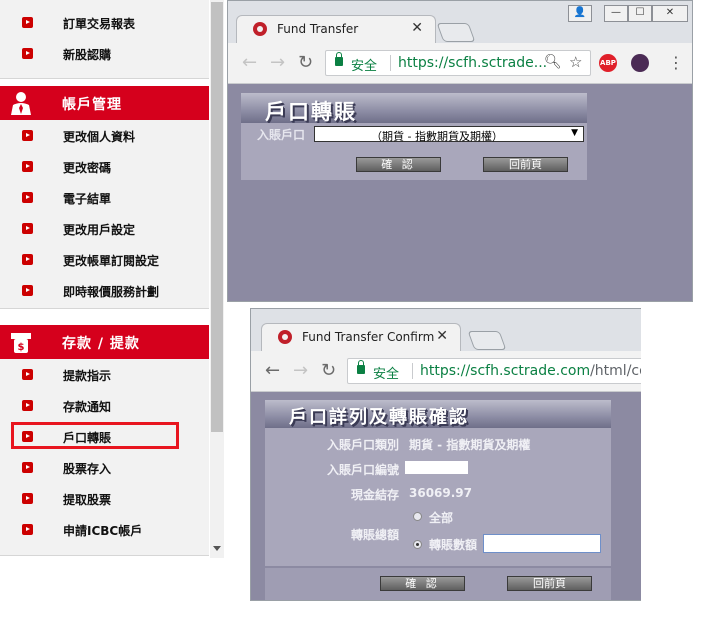 This screenshot has height=618, width=728. I want to click on sidebar-item-e-statement: 電子結單, so click(104, 198).